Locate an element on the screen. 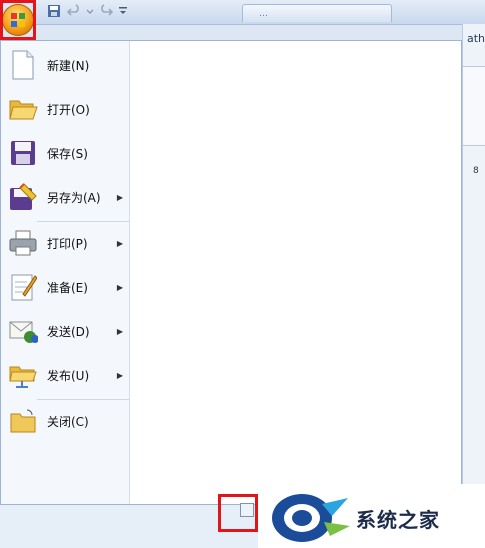 This screenshot has width=485, height=548. customize-qat-icon is located at coordinates (123, 11).